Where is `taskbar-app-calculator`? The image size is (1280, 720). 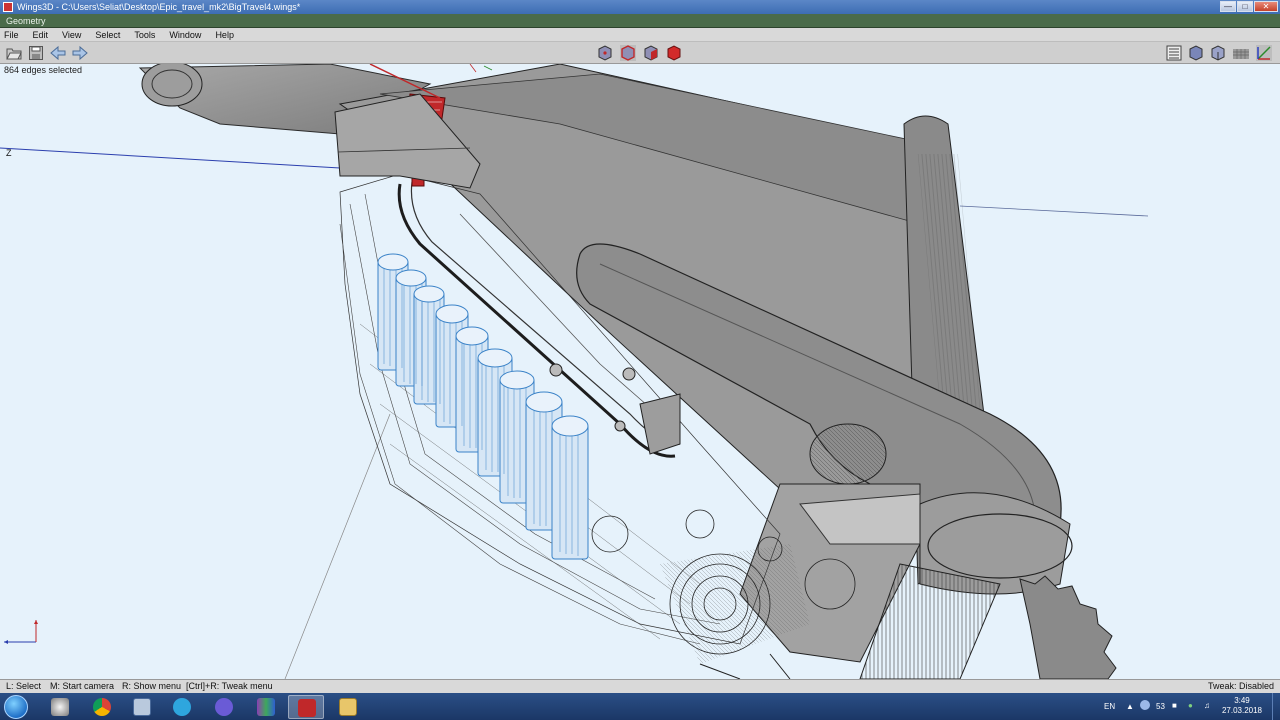 taskbar-app-calculator is located at coordinates (142, 707).